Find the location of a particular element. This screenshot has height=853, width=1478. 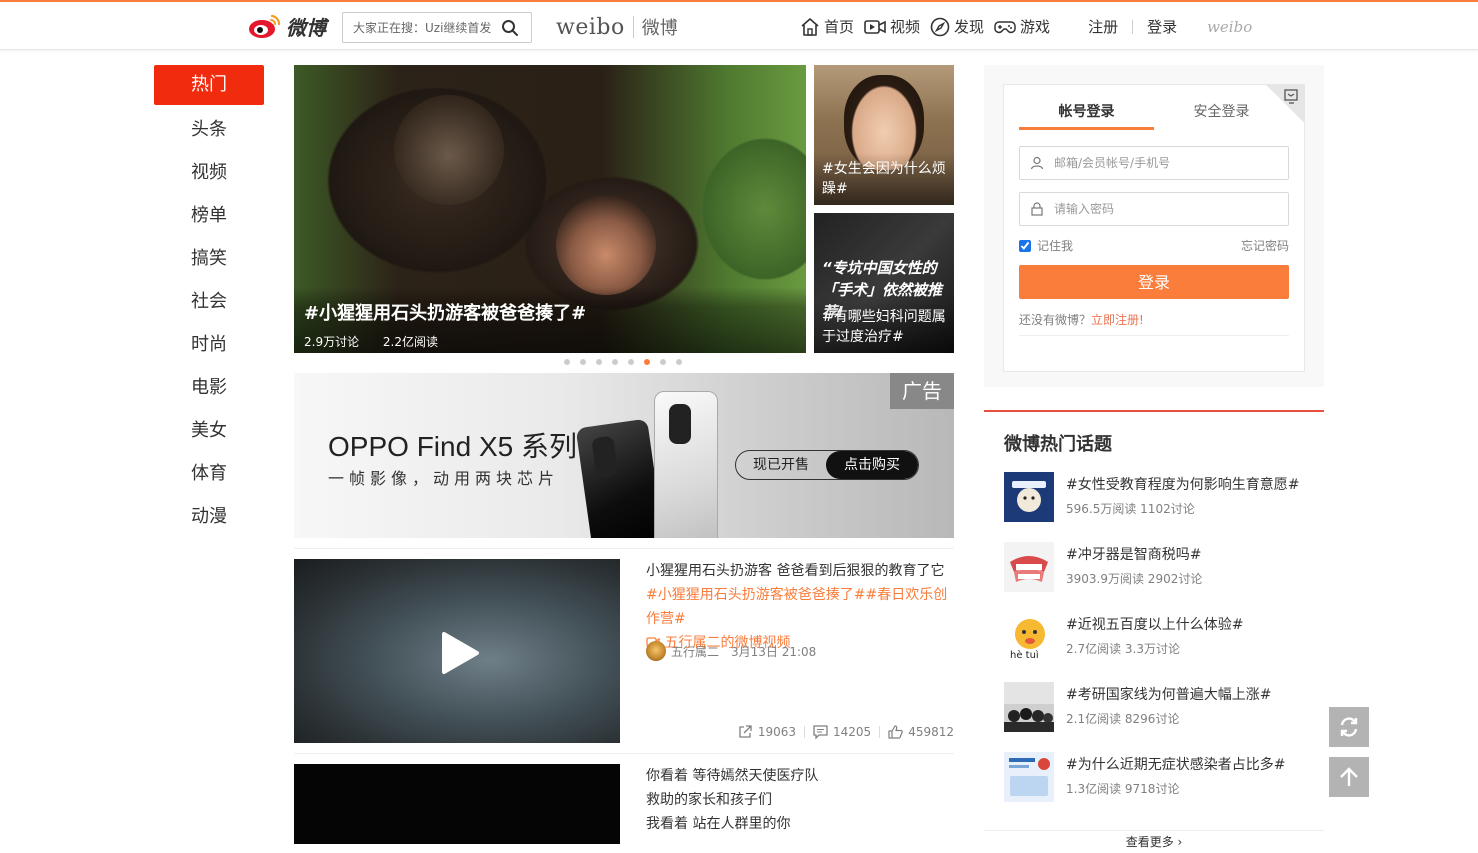

arrow-up-icon is located at coordinates (1349, 776).